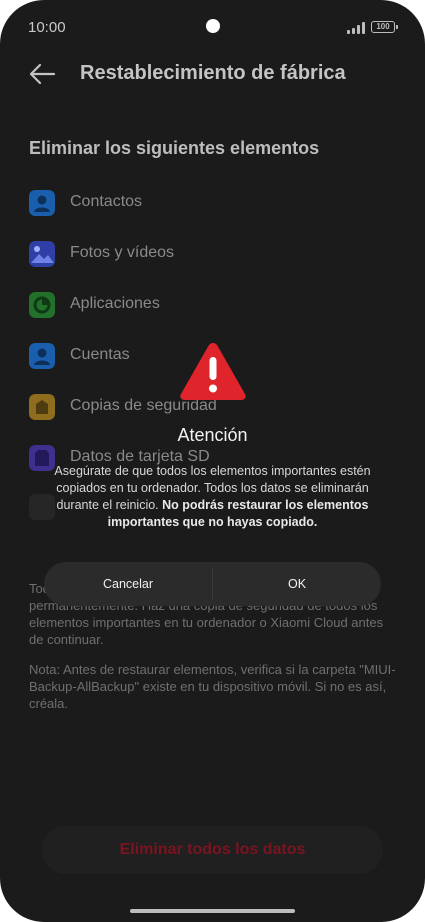  Describe the element at coordinates (212, 435) in the screenshot. I see `dialog-title: Atención` at that location.